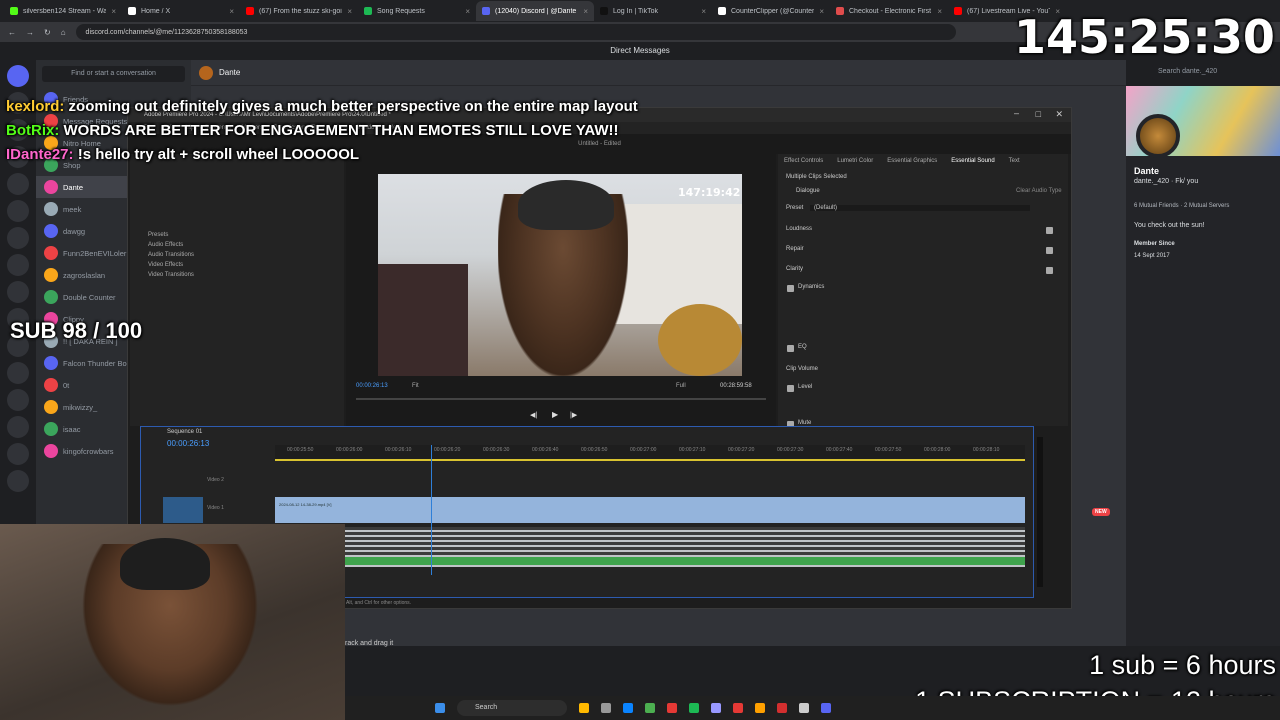  I want to click on dm-item-label: Dante, so click(73, 187).